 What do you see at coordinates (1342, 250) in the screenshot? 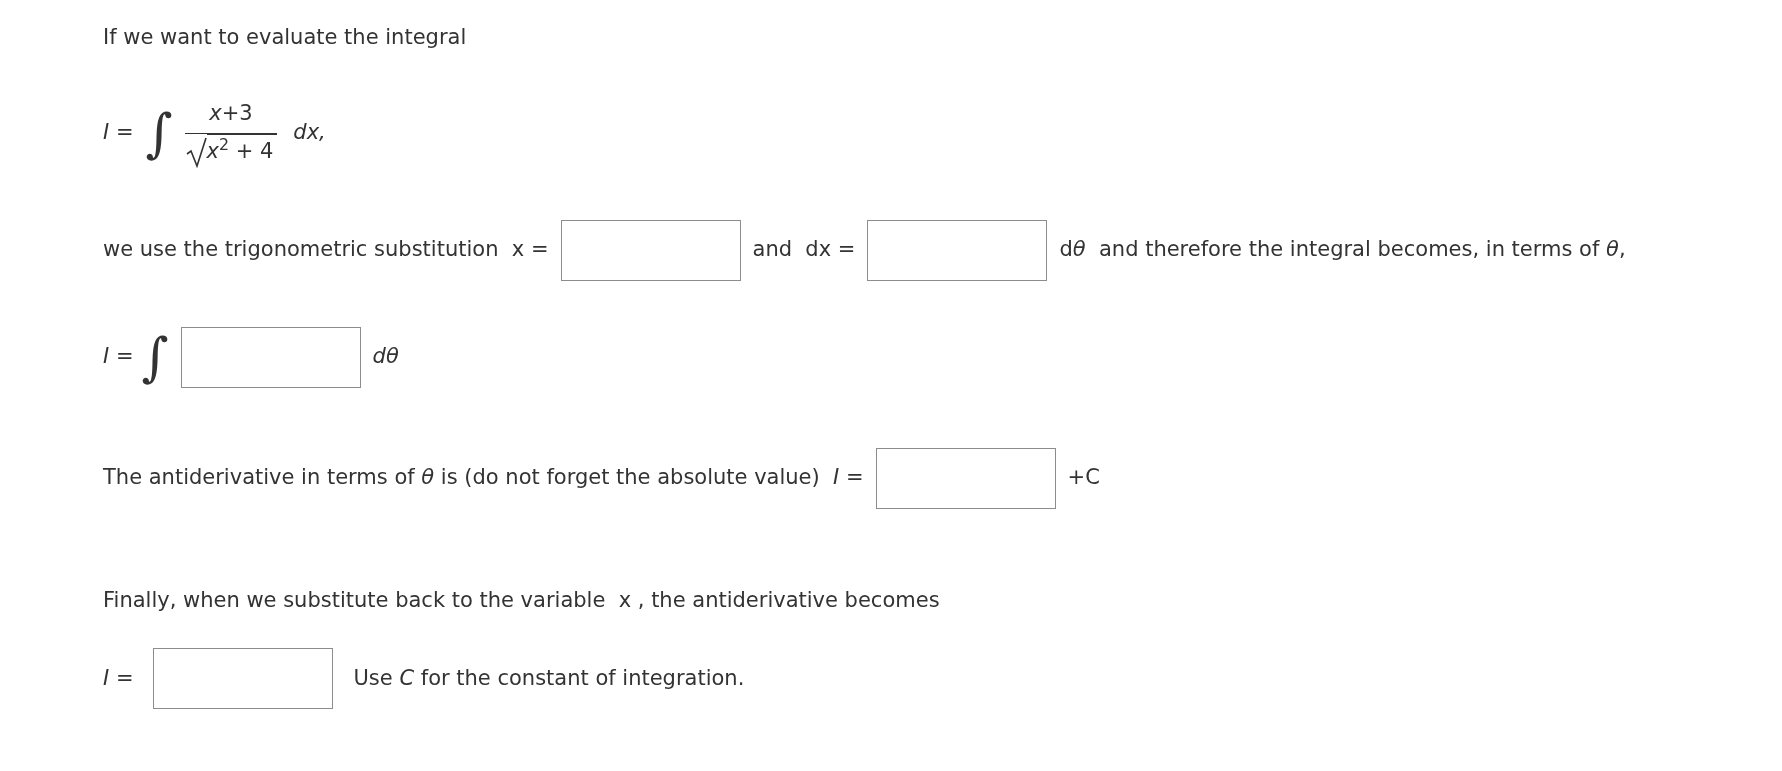
I see `math-text: dθ and therefore the integral becomes, in terms of θ,` at bounding box center [1342, 250].